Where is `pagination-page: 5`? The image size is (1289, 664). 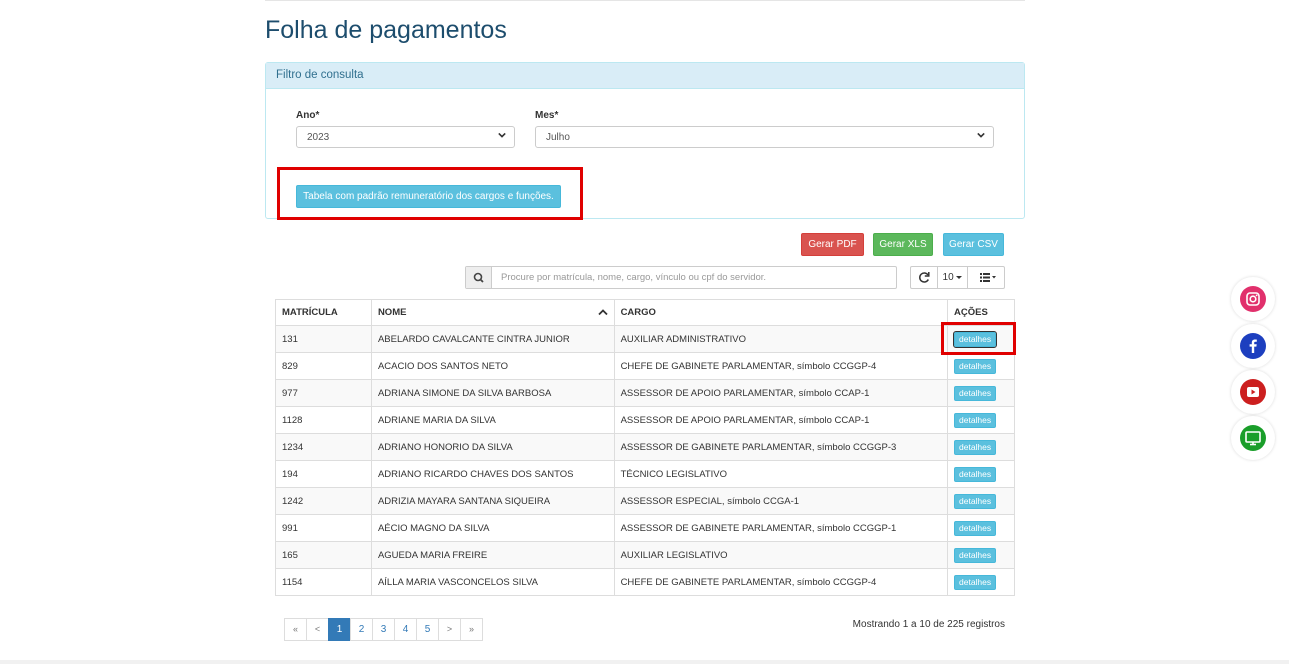
pagination-page: 5 is located at coordinates (427, 629).